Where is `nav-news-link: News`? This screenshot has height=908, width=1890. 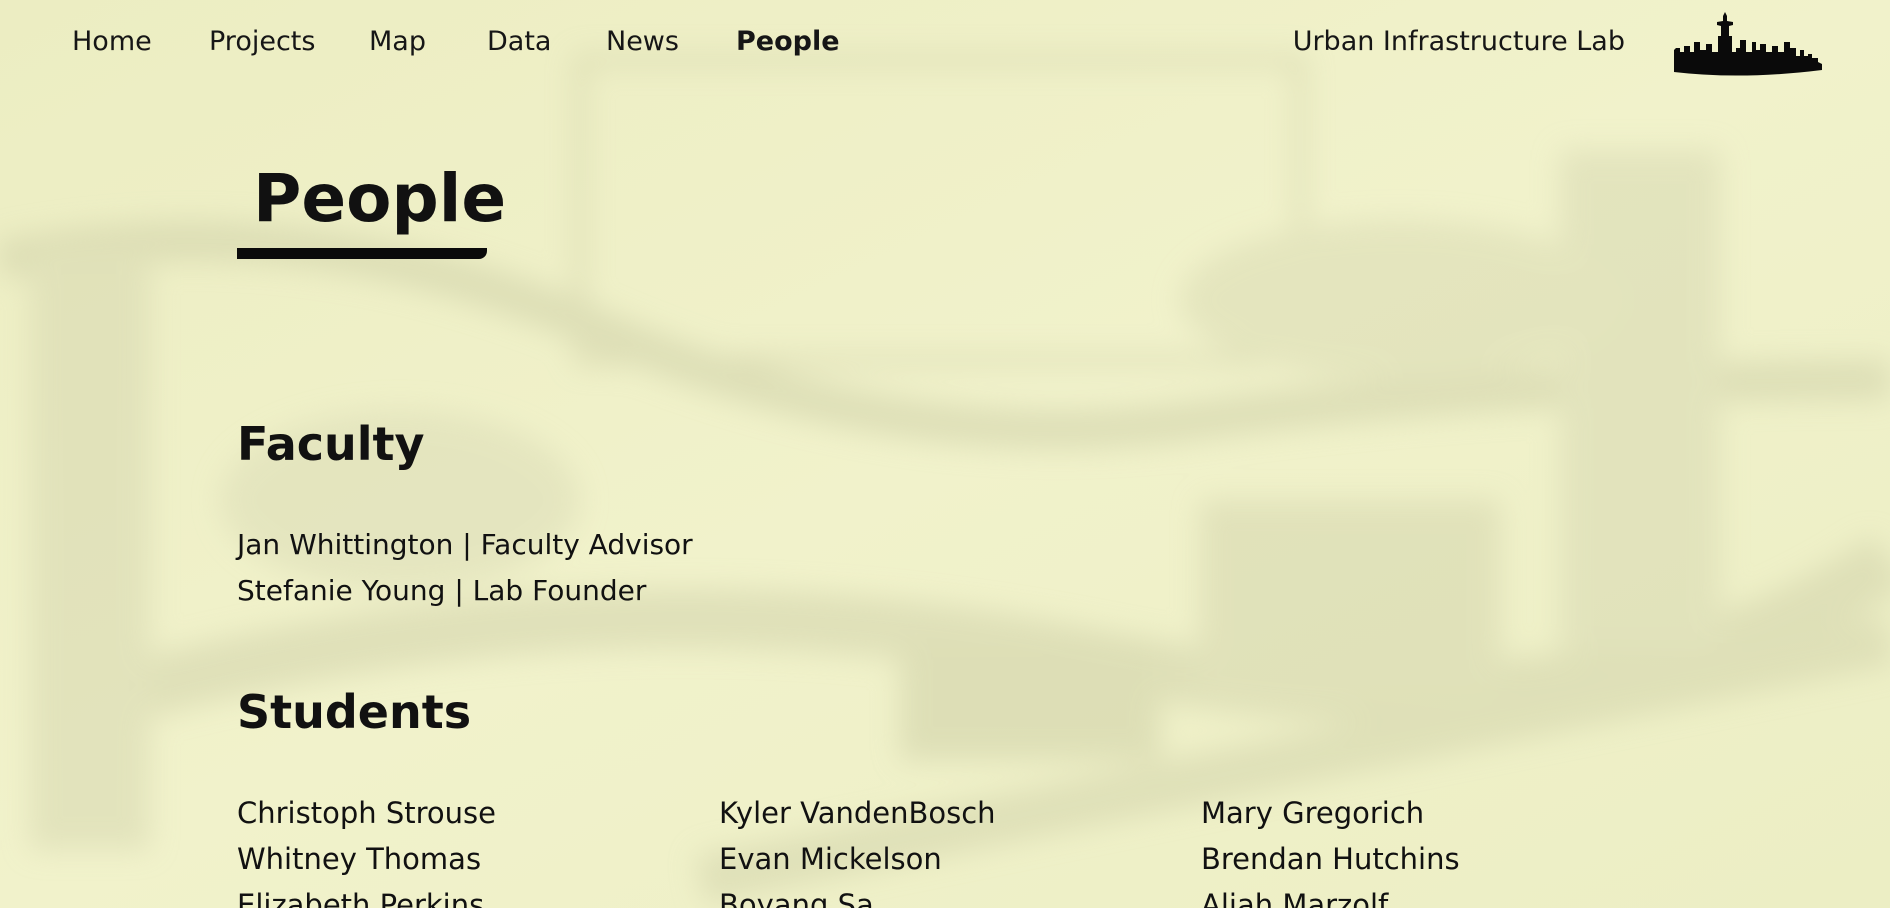 nav-news-link: News is located at coordinates (642, 41).